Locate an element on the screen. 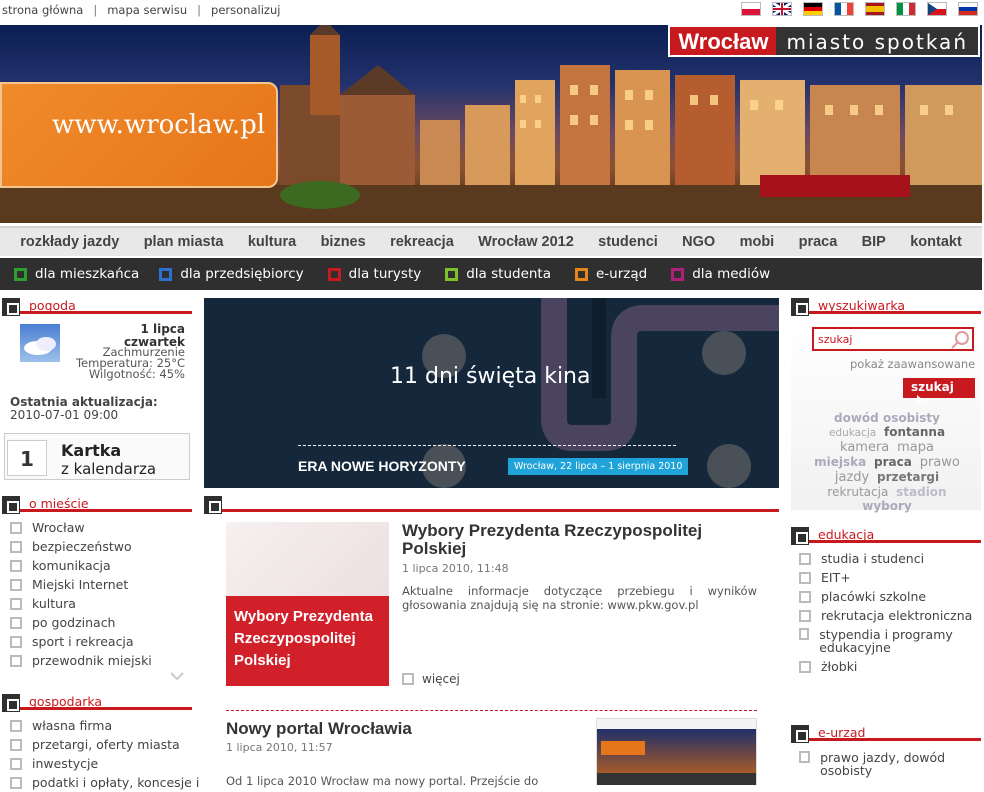  tag: miejska is located at coordinates (840, 462).